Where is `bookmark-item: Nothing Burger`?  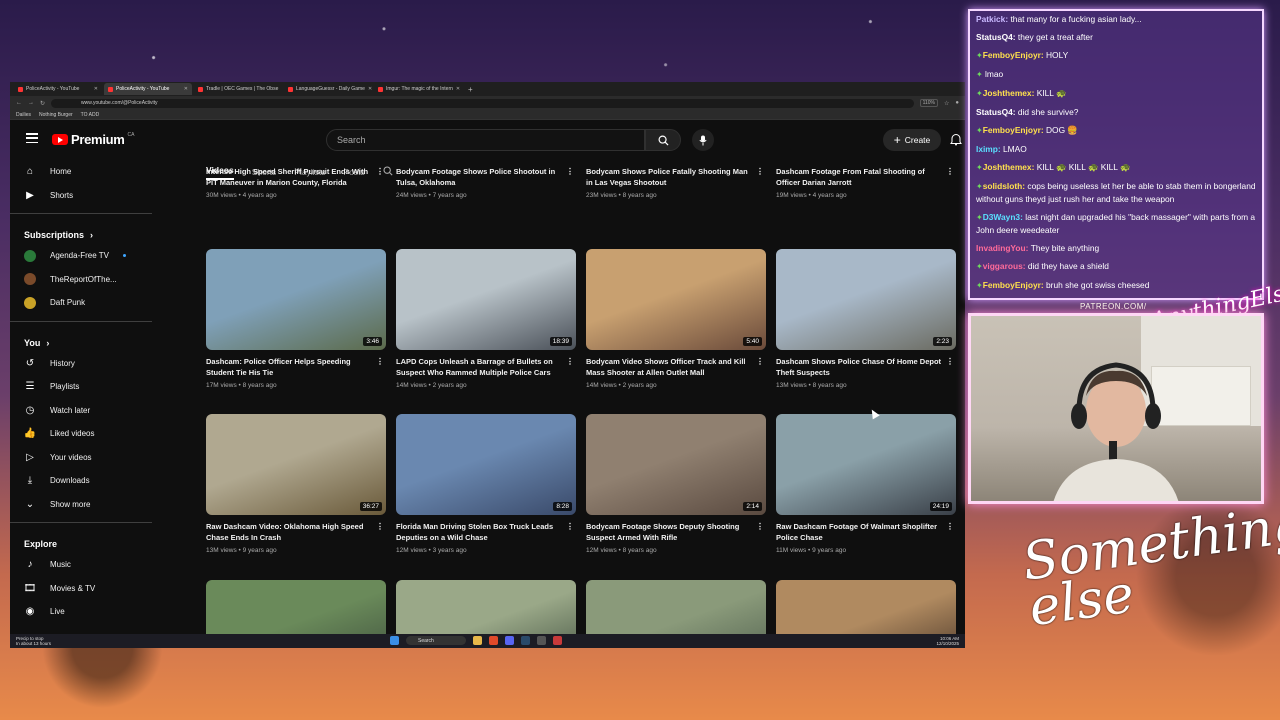 bookmark-item: Nothing Burger is located at coordinates (56, 115).